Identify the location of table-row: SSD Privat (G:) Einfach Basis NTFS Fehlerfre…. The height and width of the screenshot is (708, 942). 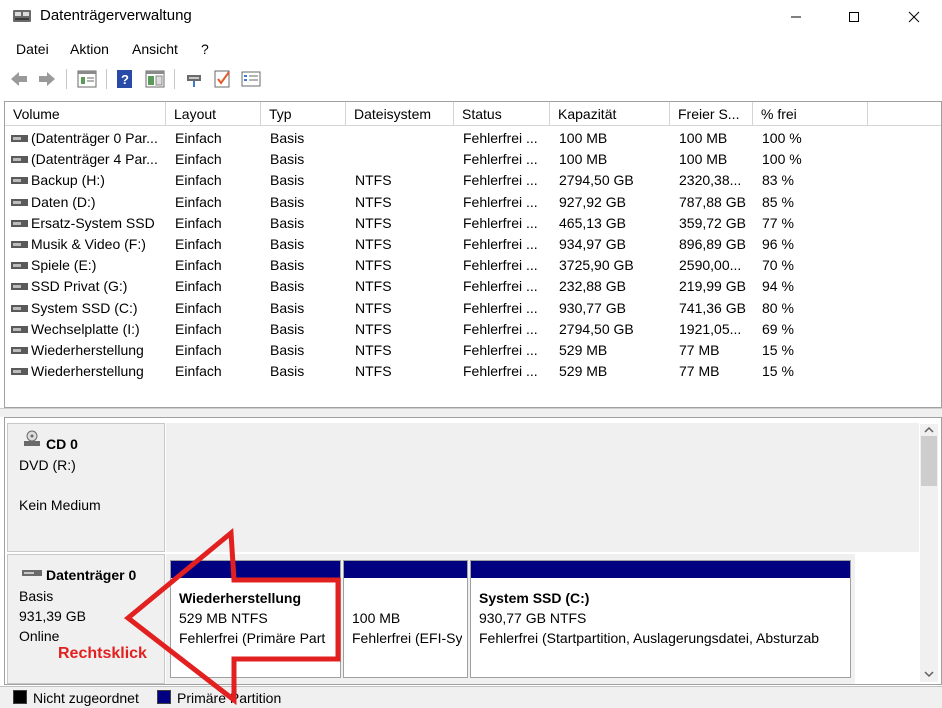
(473, 286).